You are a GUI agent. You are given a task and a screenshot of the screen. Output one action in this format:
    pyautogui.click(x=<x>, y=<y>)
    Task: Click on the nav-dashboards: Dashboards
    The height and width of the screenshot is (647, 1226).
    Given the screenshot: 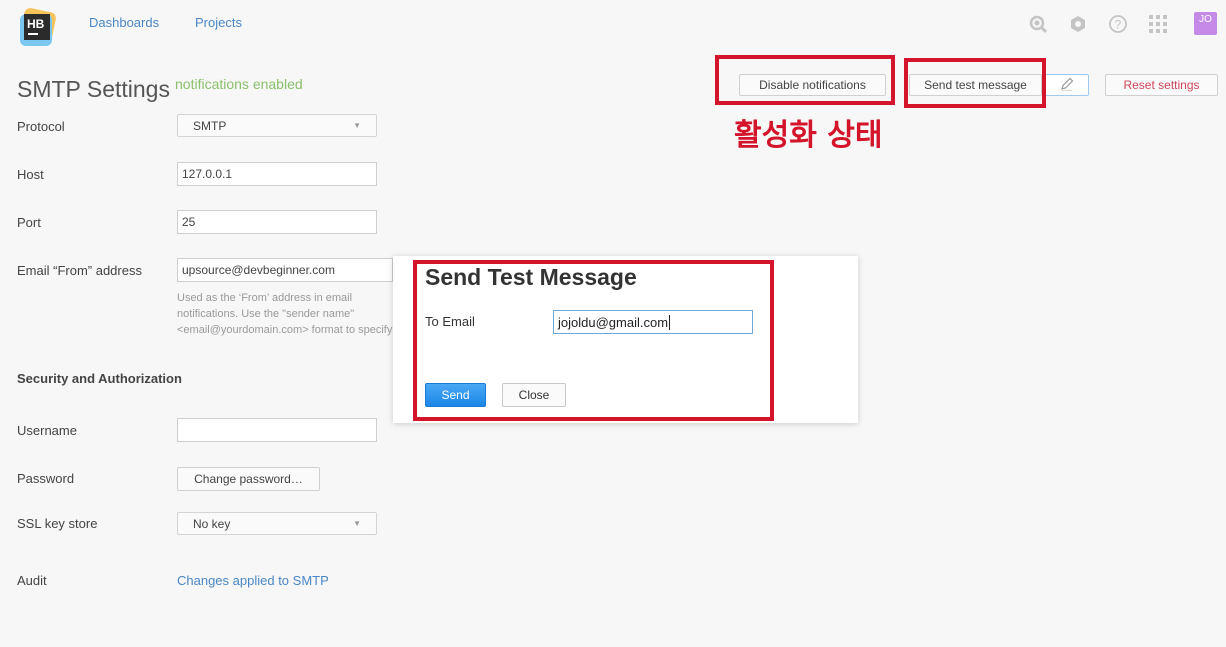 What is the action you would take?
    pyautogui.click(x=124, y=22)
    